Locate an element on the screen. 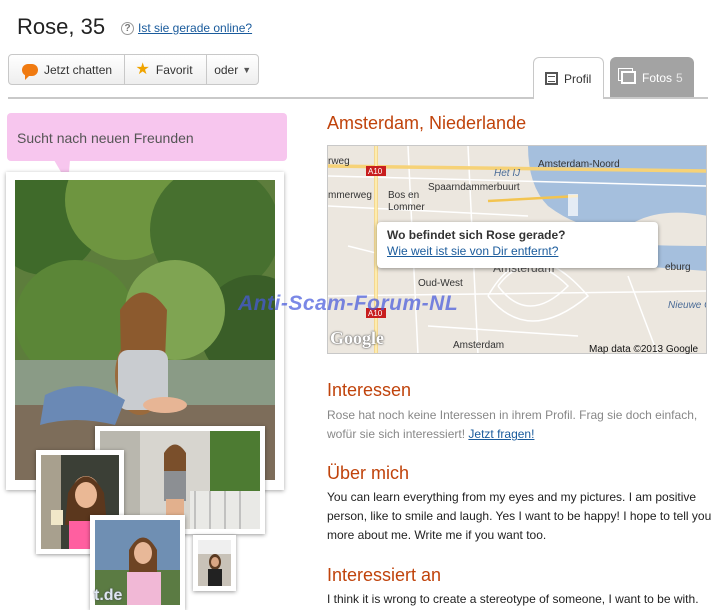 The width and height of the screenshot is (726, 610). question-icon: ? is located at coordinates (127, 28).